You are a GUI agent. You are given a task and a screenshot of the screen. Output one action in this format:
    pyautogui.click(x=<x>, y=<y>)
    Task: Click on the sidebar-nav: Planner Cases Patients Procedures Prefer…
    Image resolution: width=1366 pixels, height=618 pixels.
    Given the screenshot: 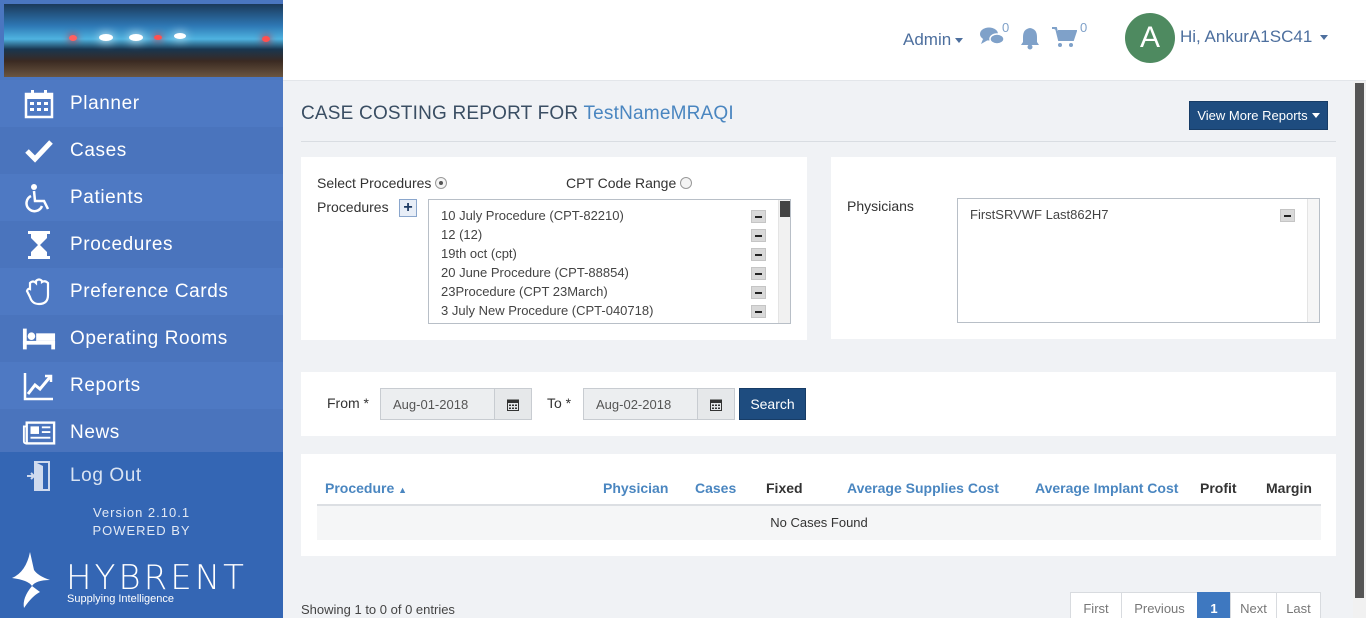 What is the action you would take?
    pyautogui.click(x=141, y=268)
    